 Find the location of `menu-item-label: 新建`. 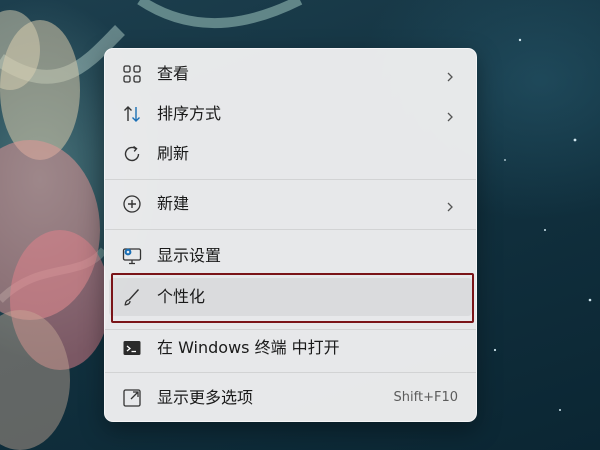

menu-item-label: 新建 is located at coordinates (173, 203).